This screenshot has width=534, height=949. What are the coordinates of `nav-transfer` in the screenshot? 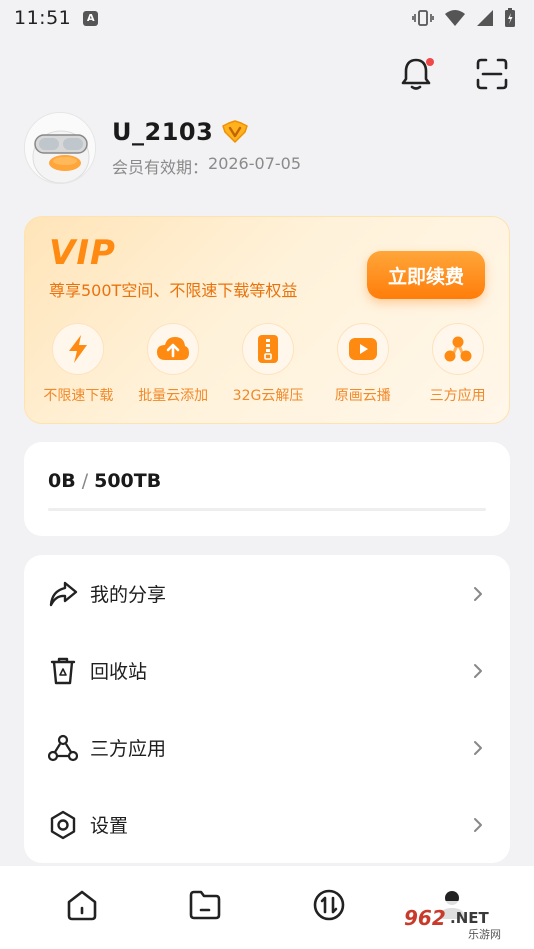 It's located at (329, 905).